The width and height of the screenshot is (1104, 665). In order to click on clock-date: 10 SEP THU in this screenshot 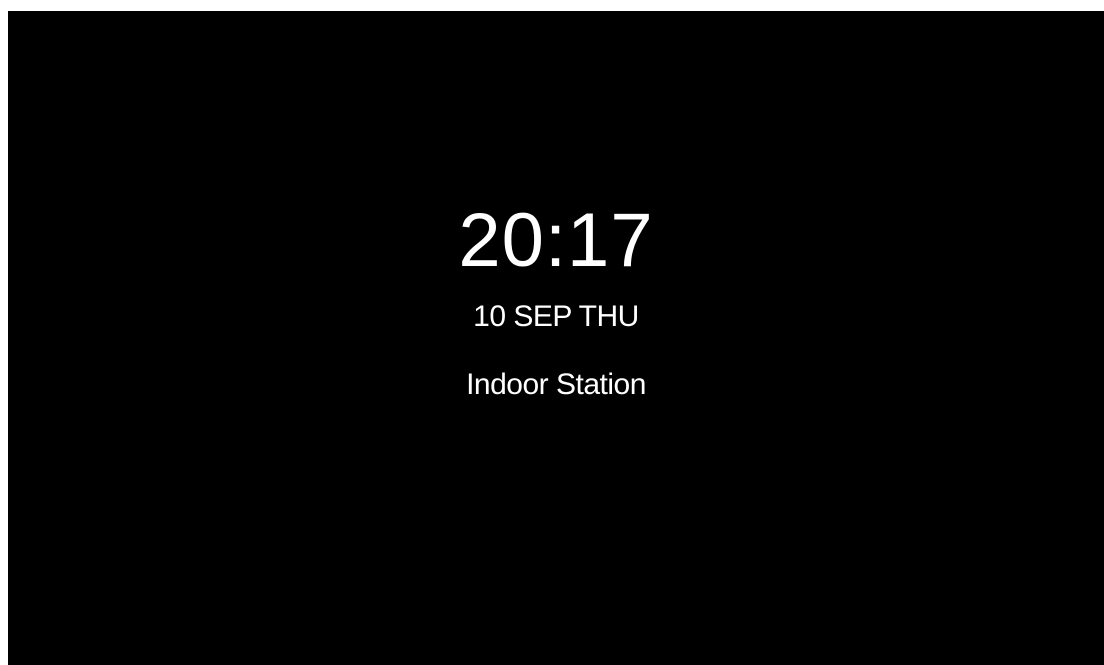, I will do `click(556, 316)`.